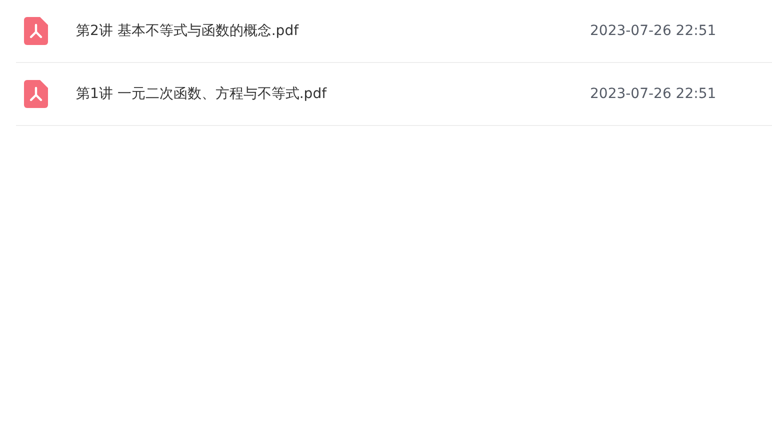 Image resolution: width=772 pixels, height=425 pixels. I want to click on file-name: 第2讲 基本不等式与函数的概念.pdf, so click(333, 31).